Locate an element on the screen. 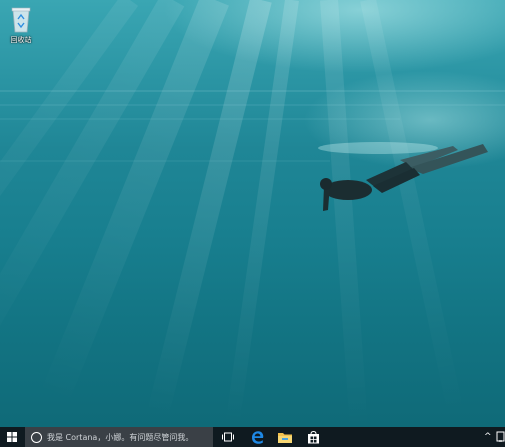  cortana-icon is located at coordinates (36, 437).